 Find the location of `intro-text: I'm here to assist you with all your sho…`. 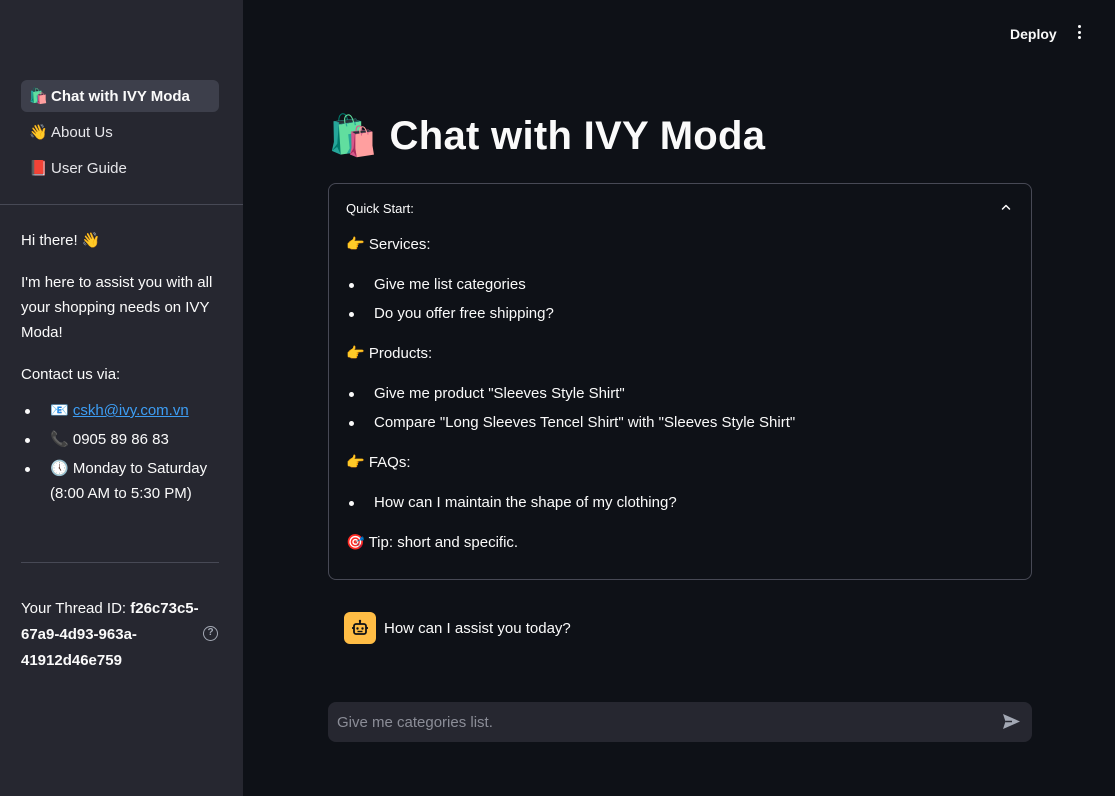

intro-text: I'm here to assist you with all your sho… is located at coordinates (117, 307).